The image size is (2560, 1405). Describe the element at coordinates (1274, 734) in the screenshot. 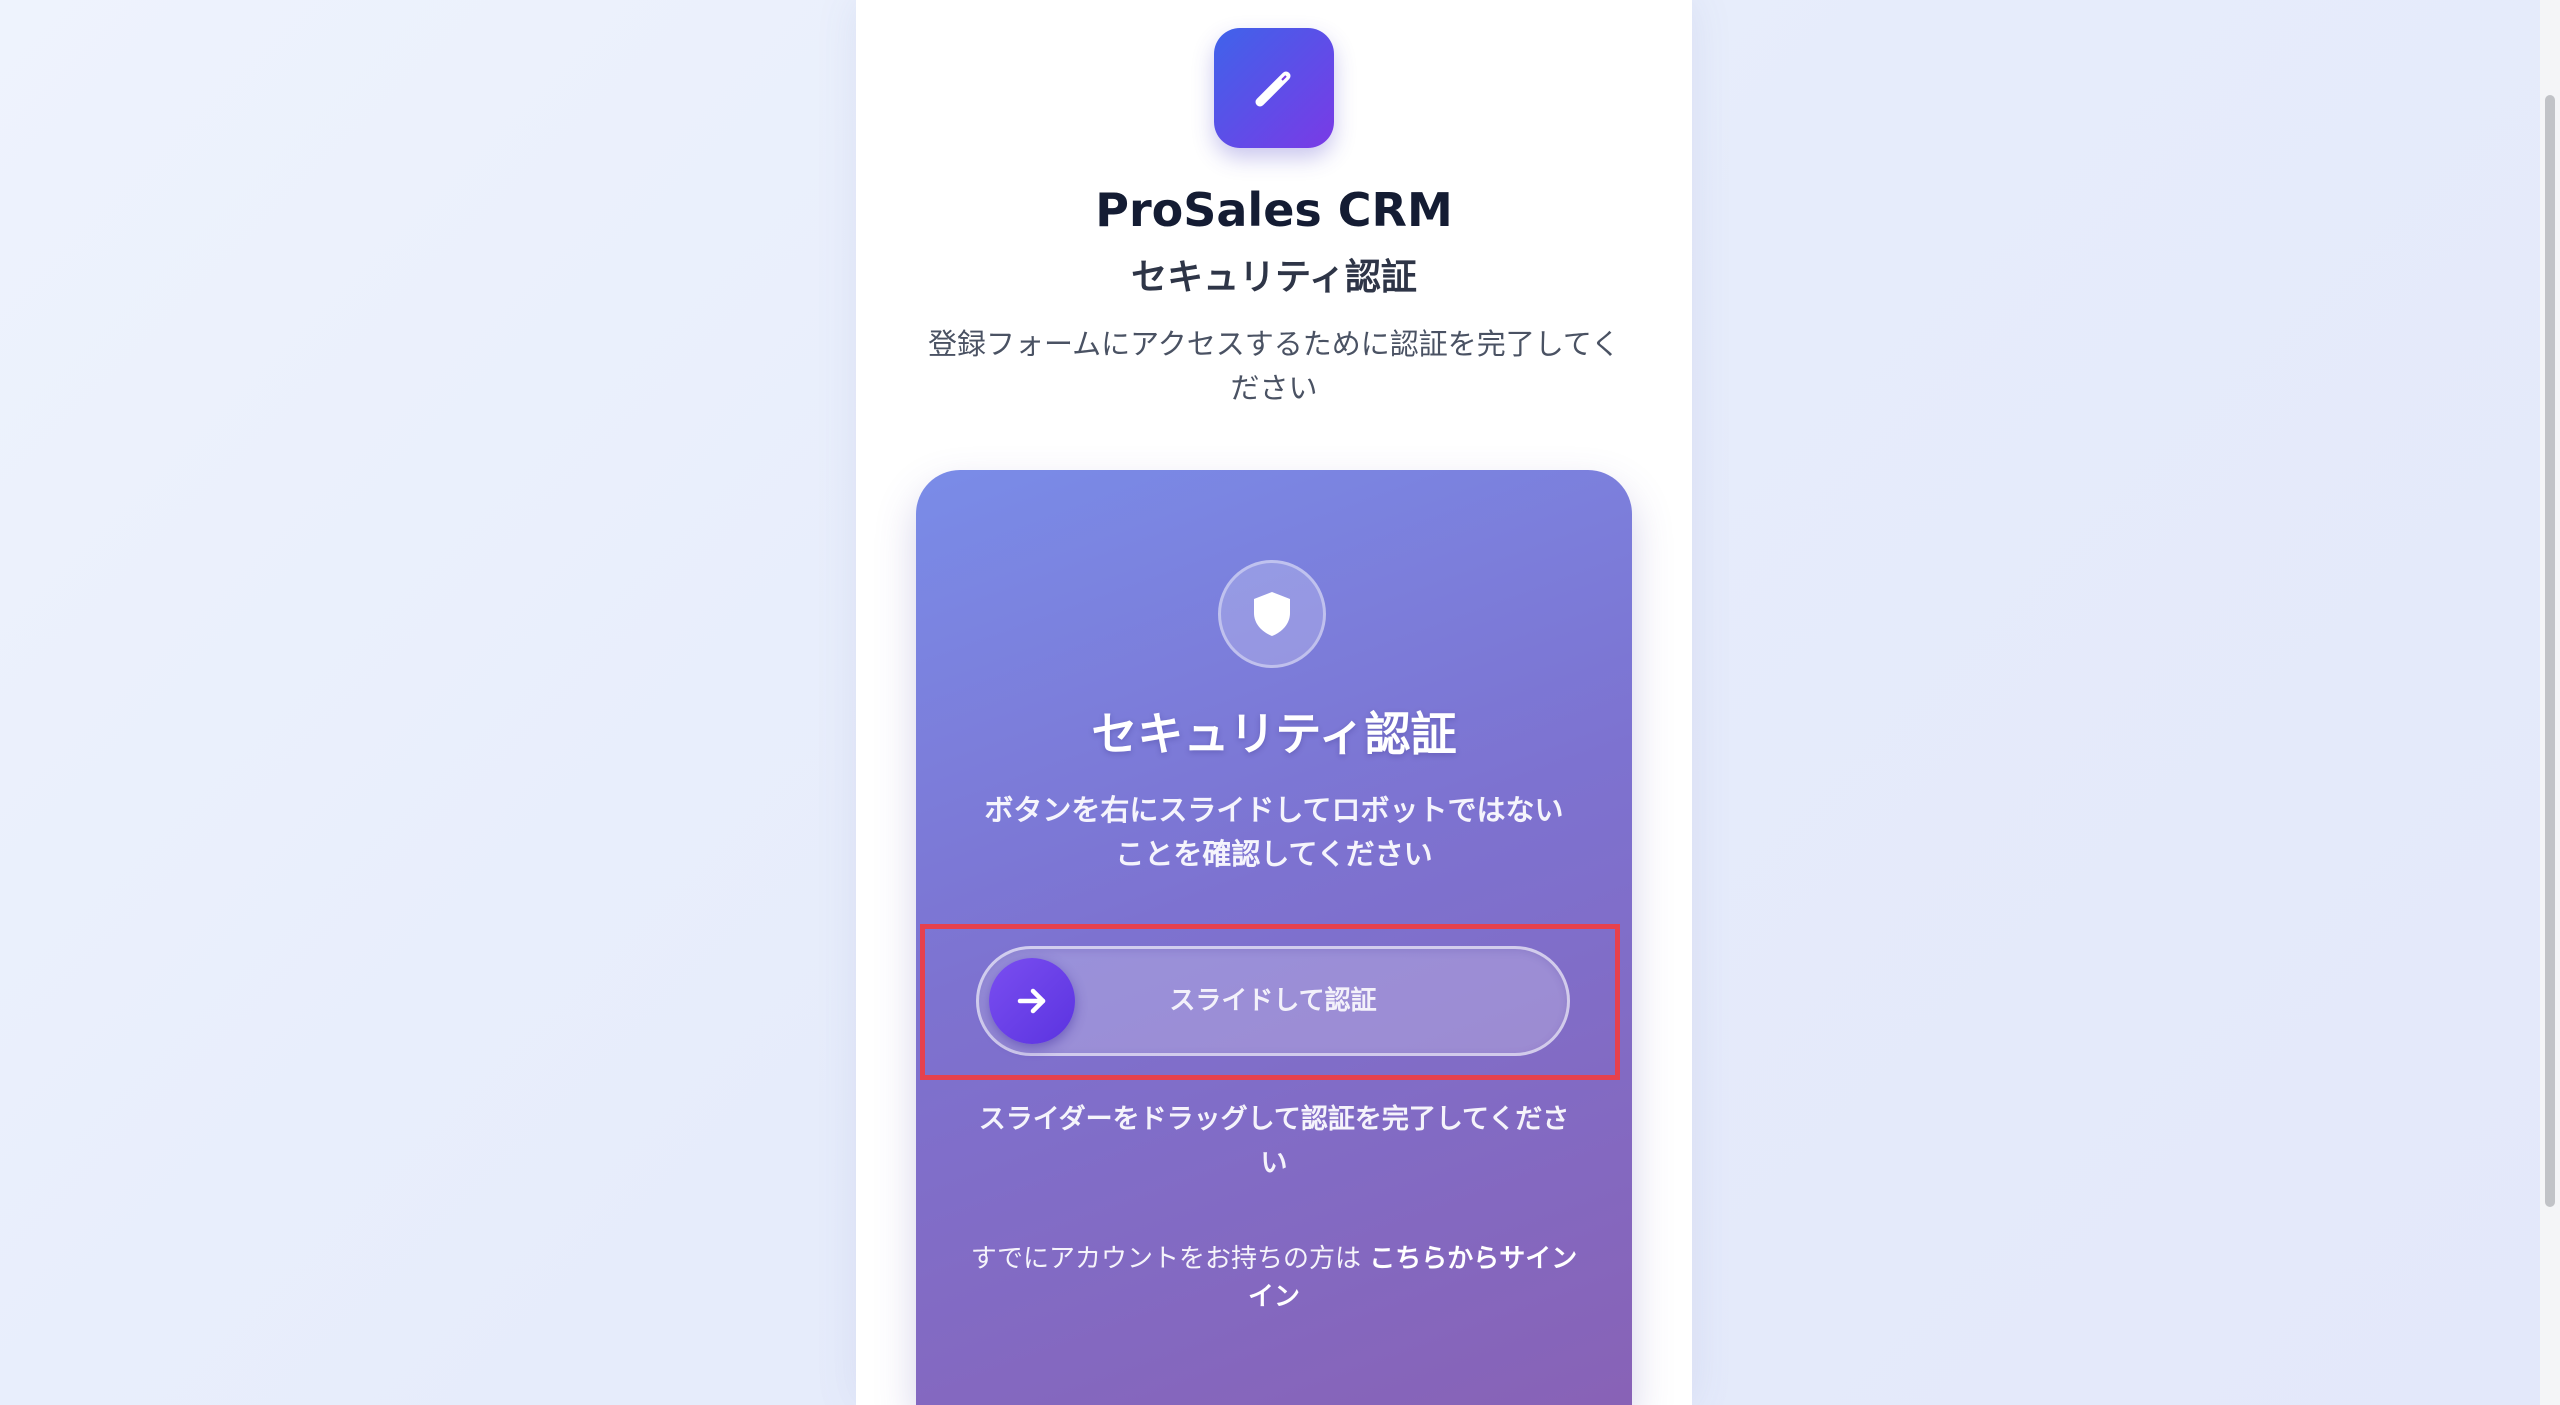

I see `verification-title: セキュリティ認証` at that location.